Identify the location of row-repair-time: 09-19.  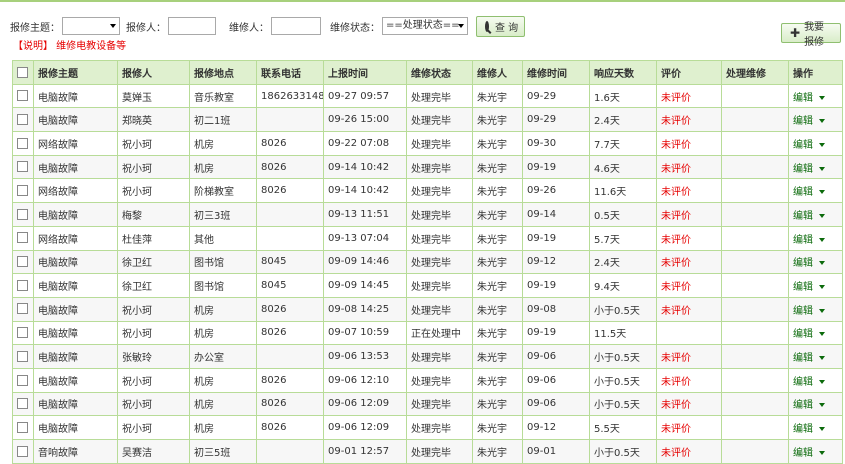
(556, 285).